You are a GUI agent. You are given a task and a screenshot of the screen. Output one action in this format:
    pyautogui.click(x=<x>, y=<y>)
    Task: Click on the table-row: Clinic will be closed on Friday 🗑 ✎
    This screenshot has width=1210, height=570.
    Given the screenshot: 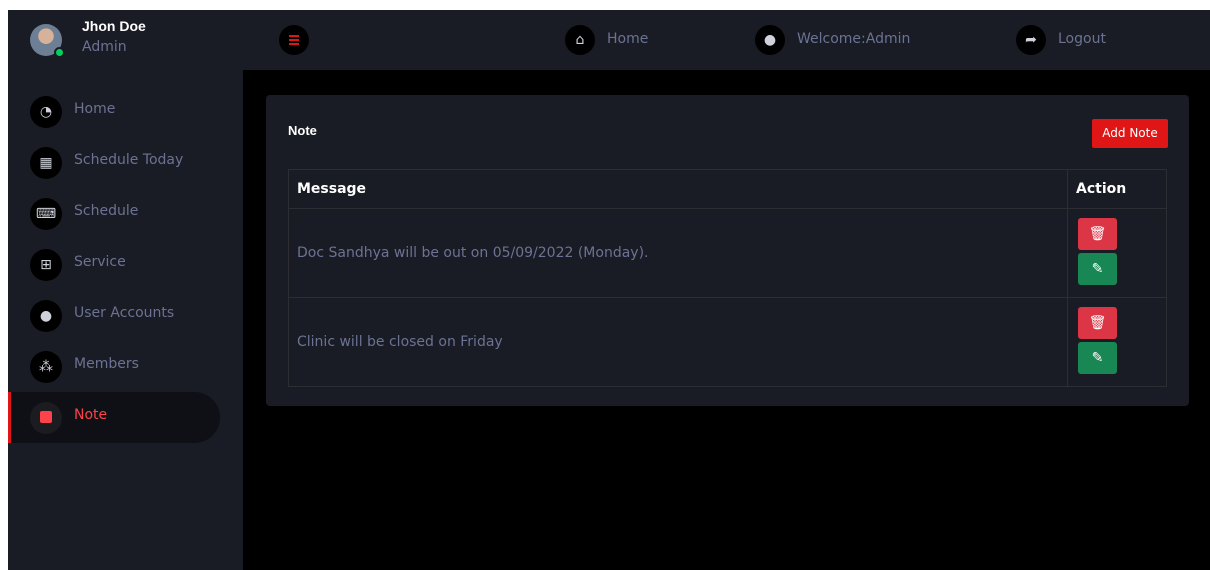 What is the action you would take?
    pyautogui.click(x=727, y=342)
    